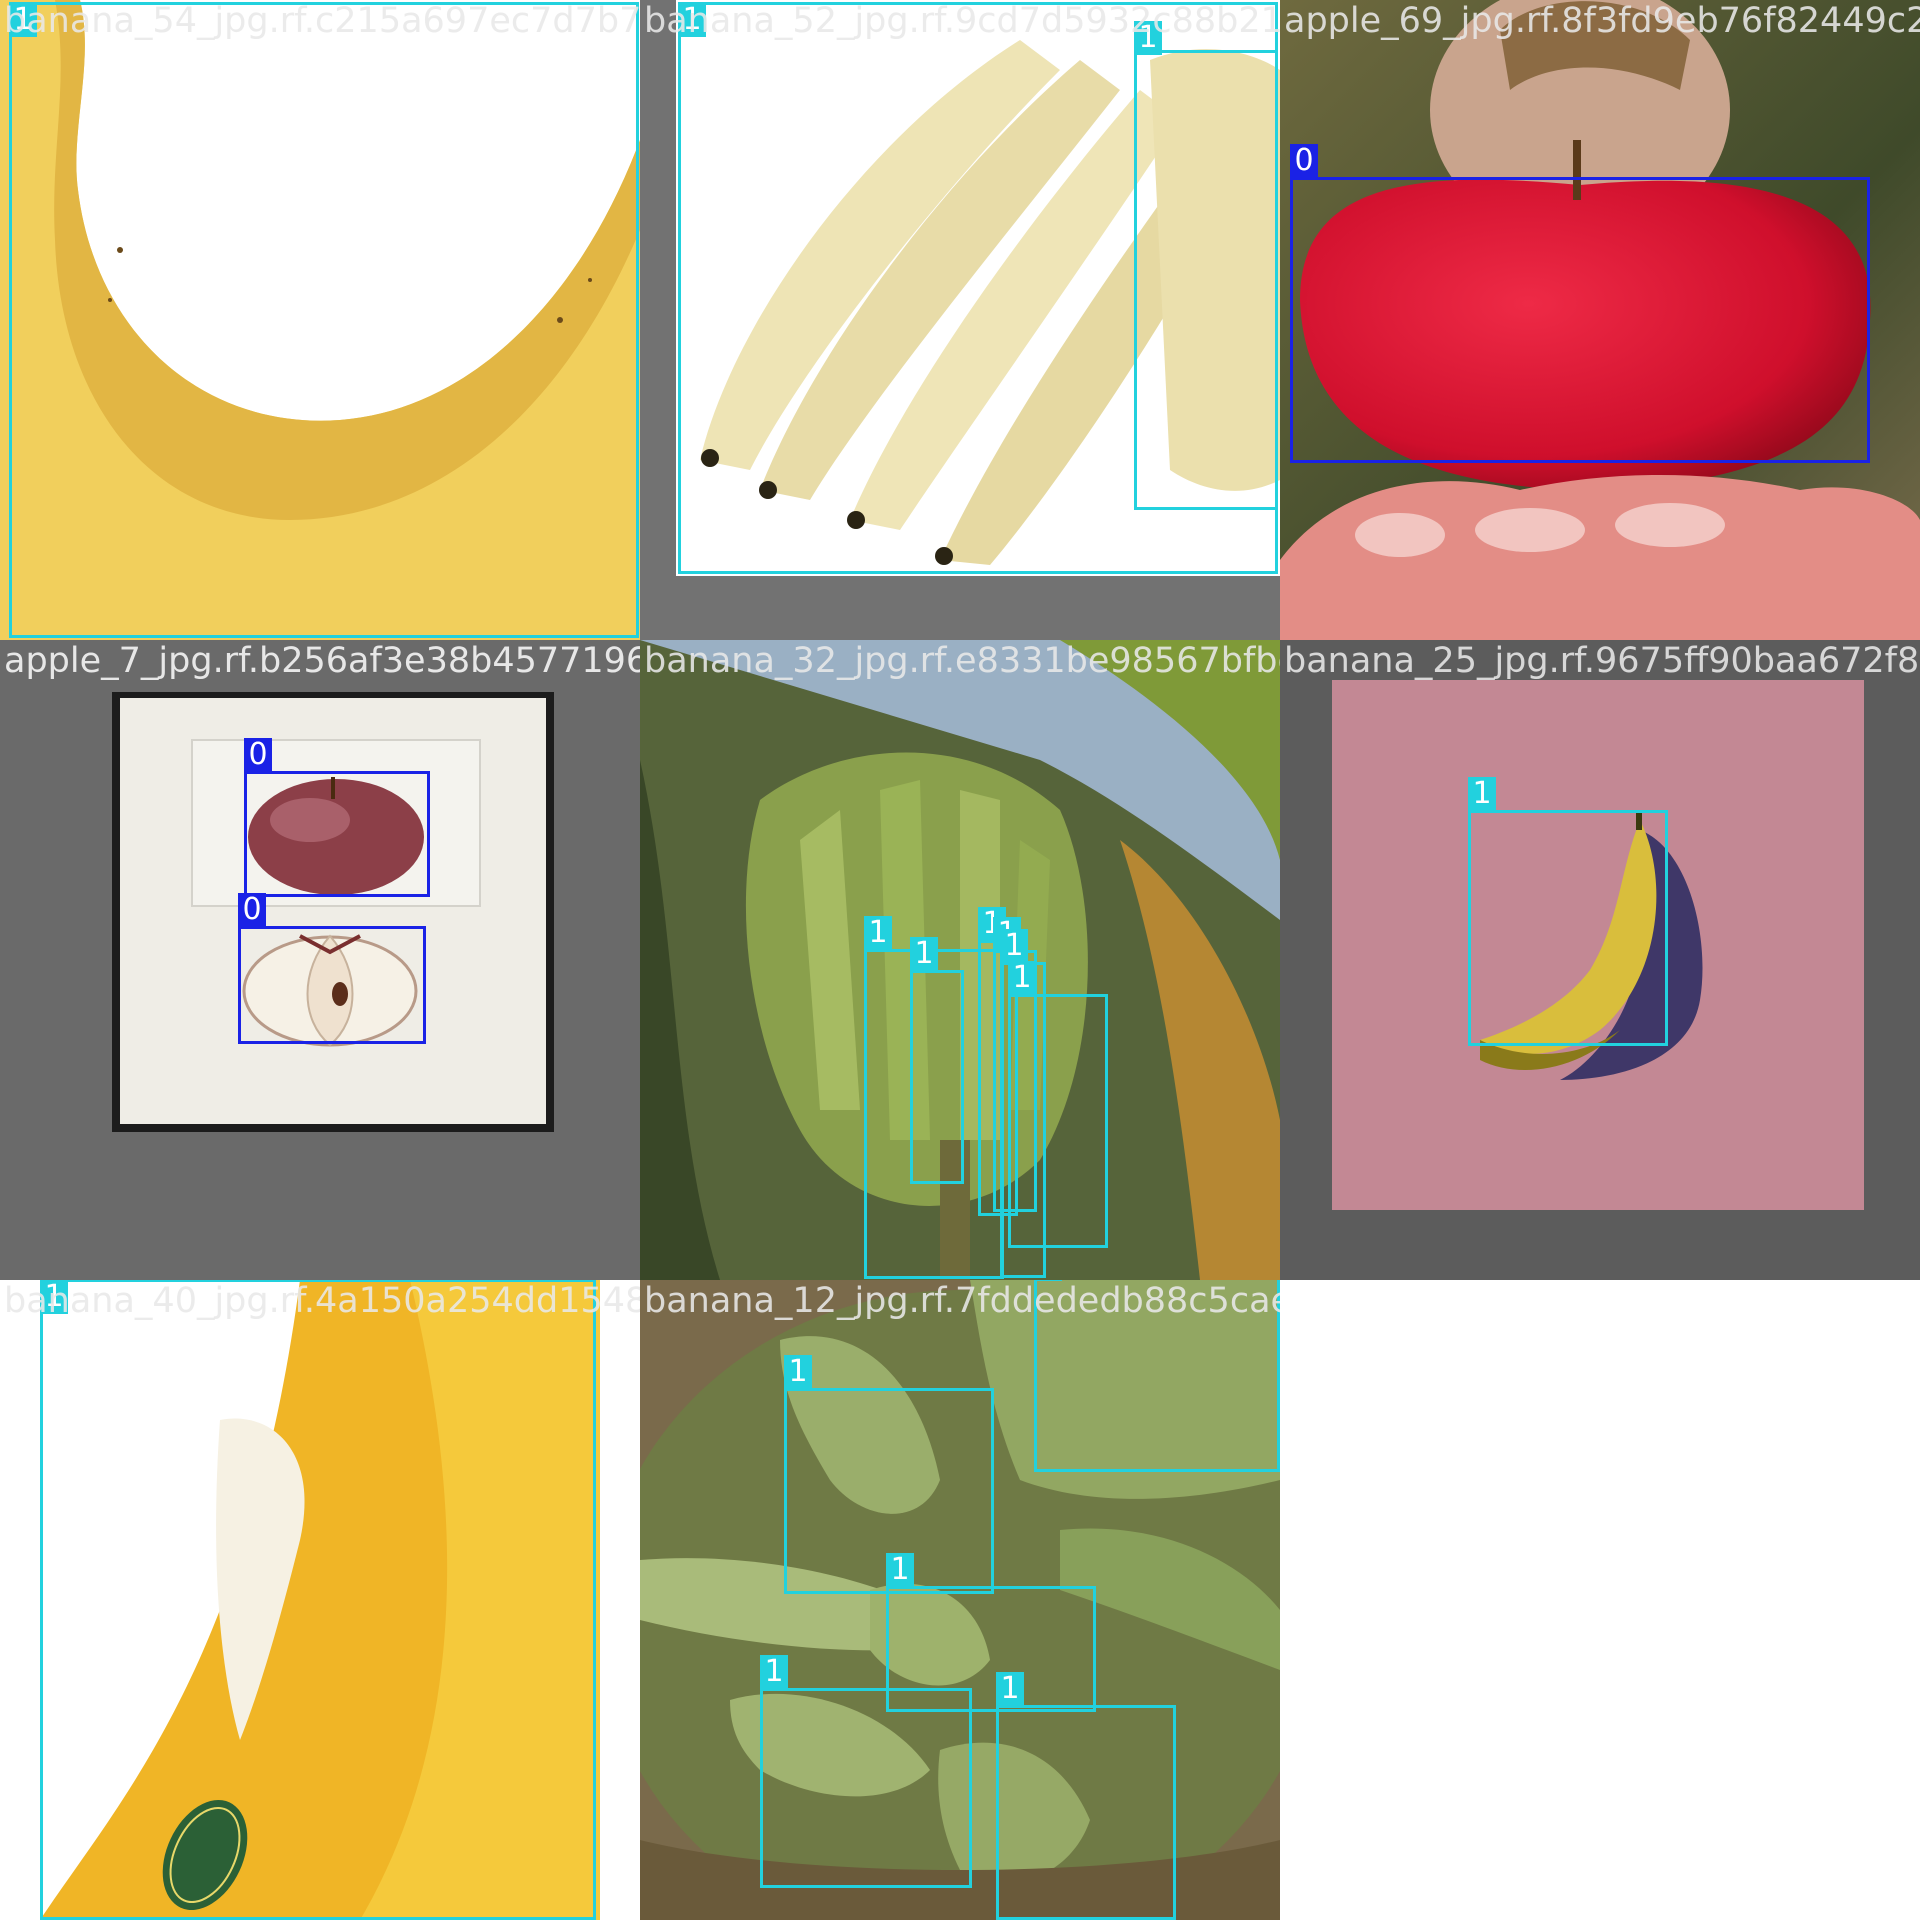 The width and height of the screenshot is (1920, 1920). I want to click on tile-banana-52: 1 1 banana_52_jpg.rf.9cd7d5932c88b21a, so click(960, 320).